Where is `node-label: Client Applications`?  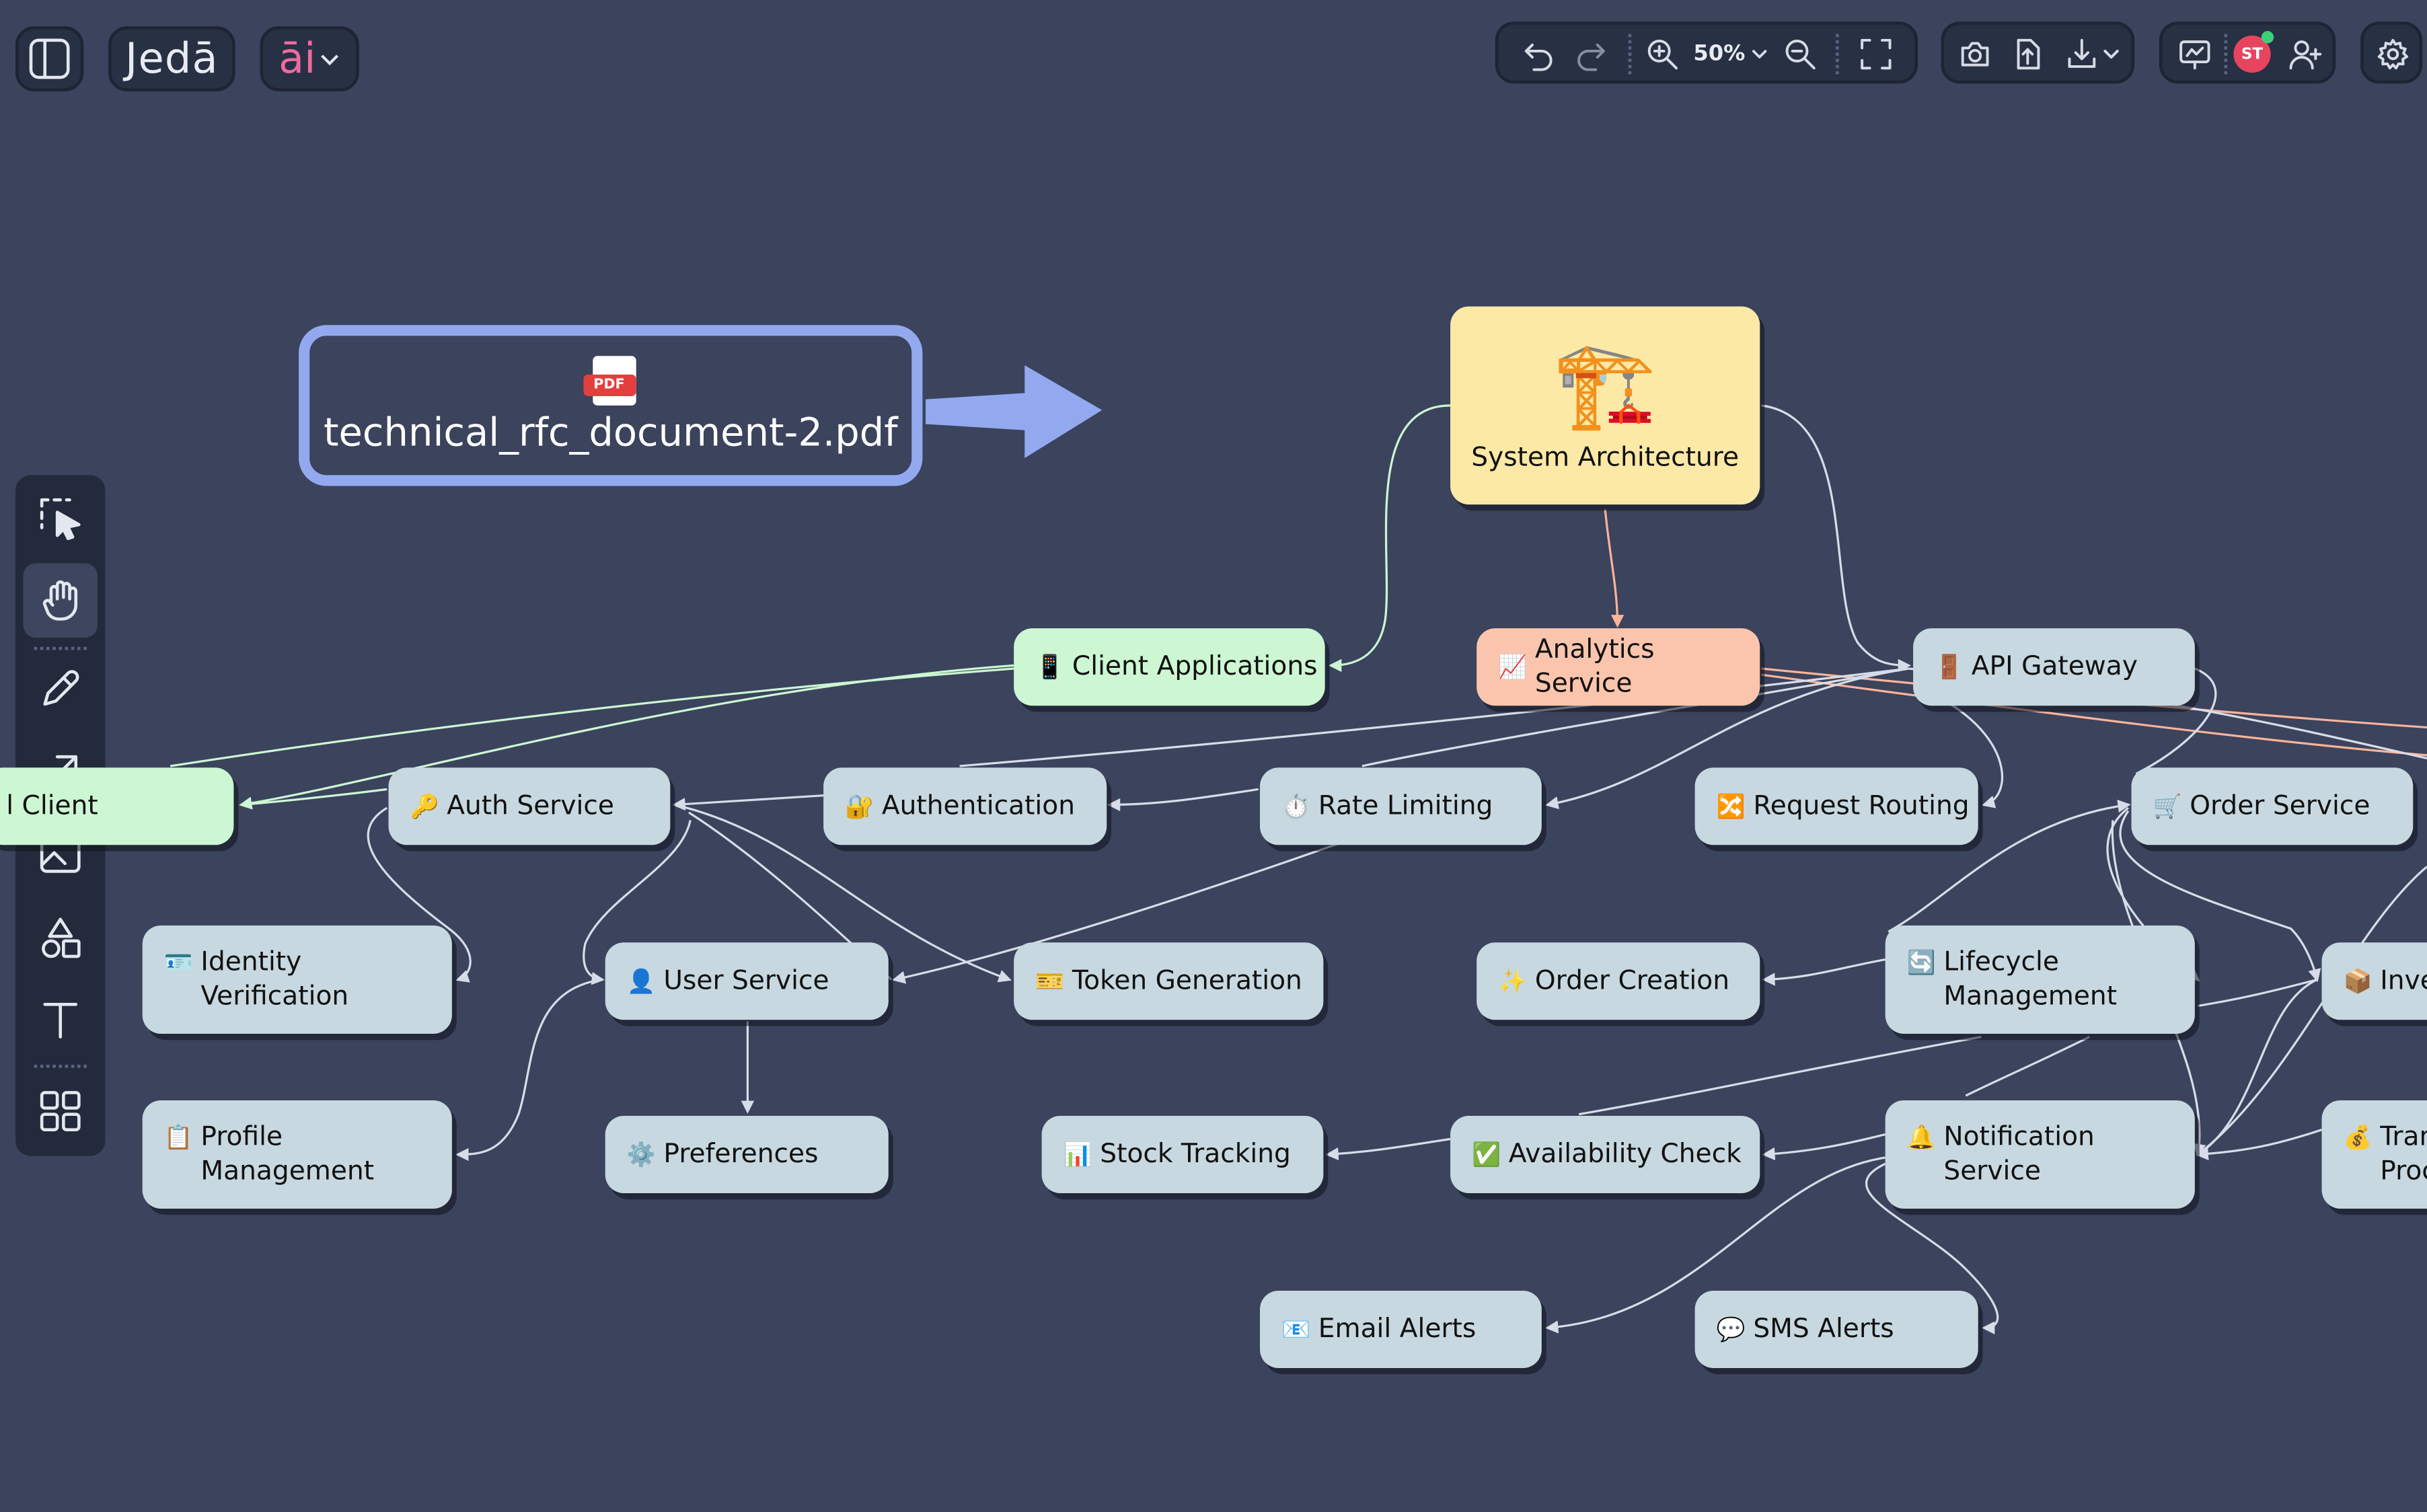
node-label: Client Applications is located at coordinates (1195, 667).